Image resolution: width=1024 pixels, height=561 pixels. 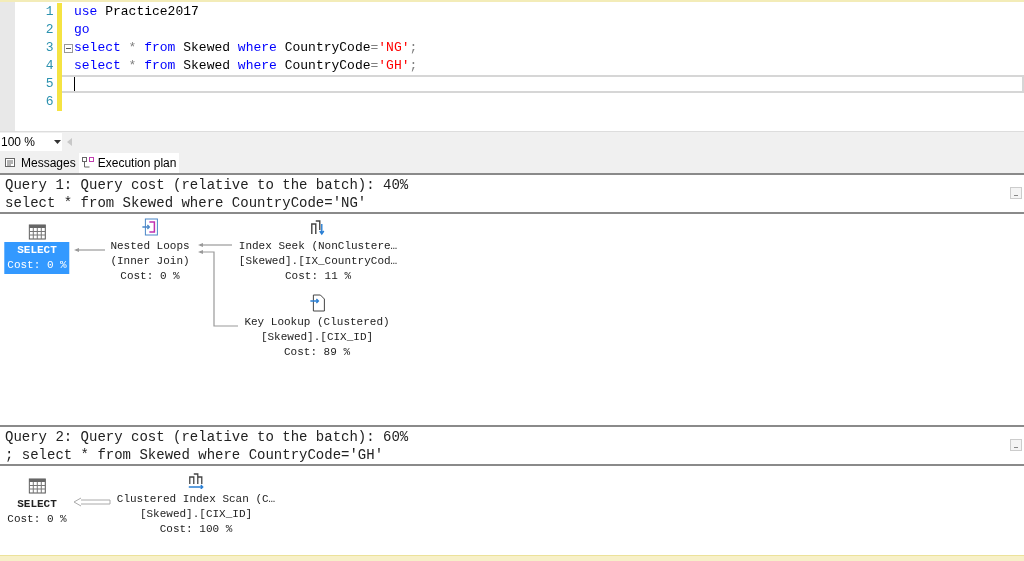 I want to click on messages-icon, so click(x=11, y=163).